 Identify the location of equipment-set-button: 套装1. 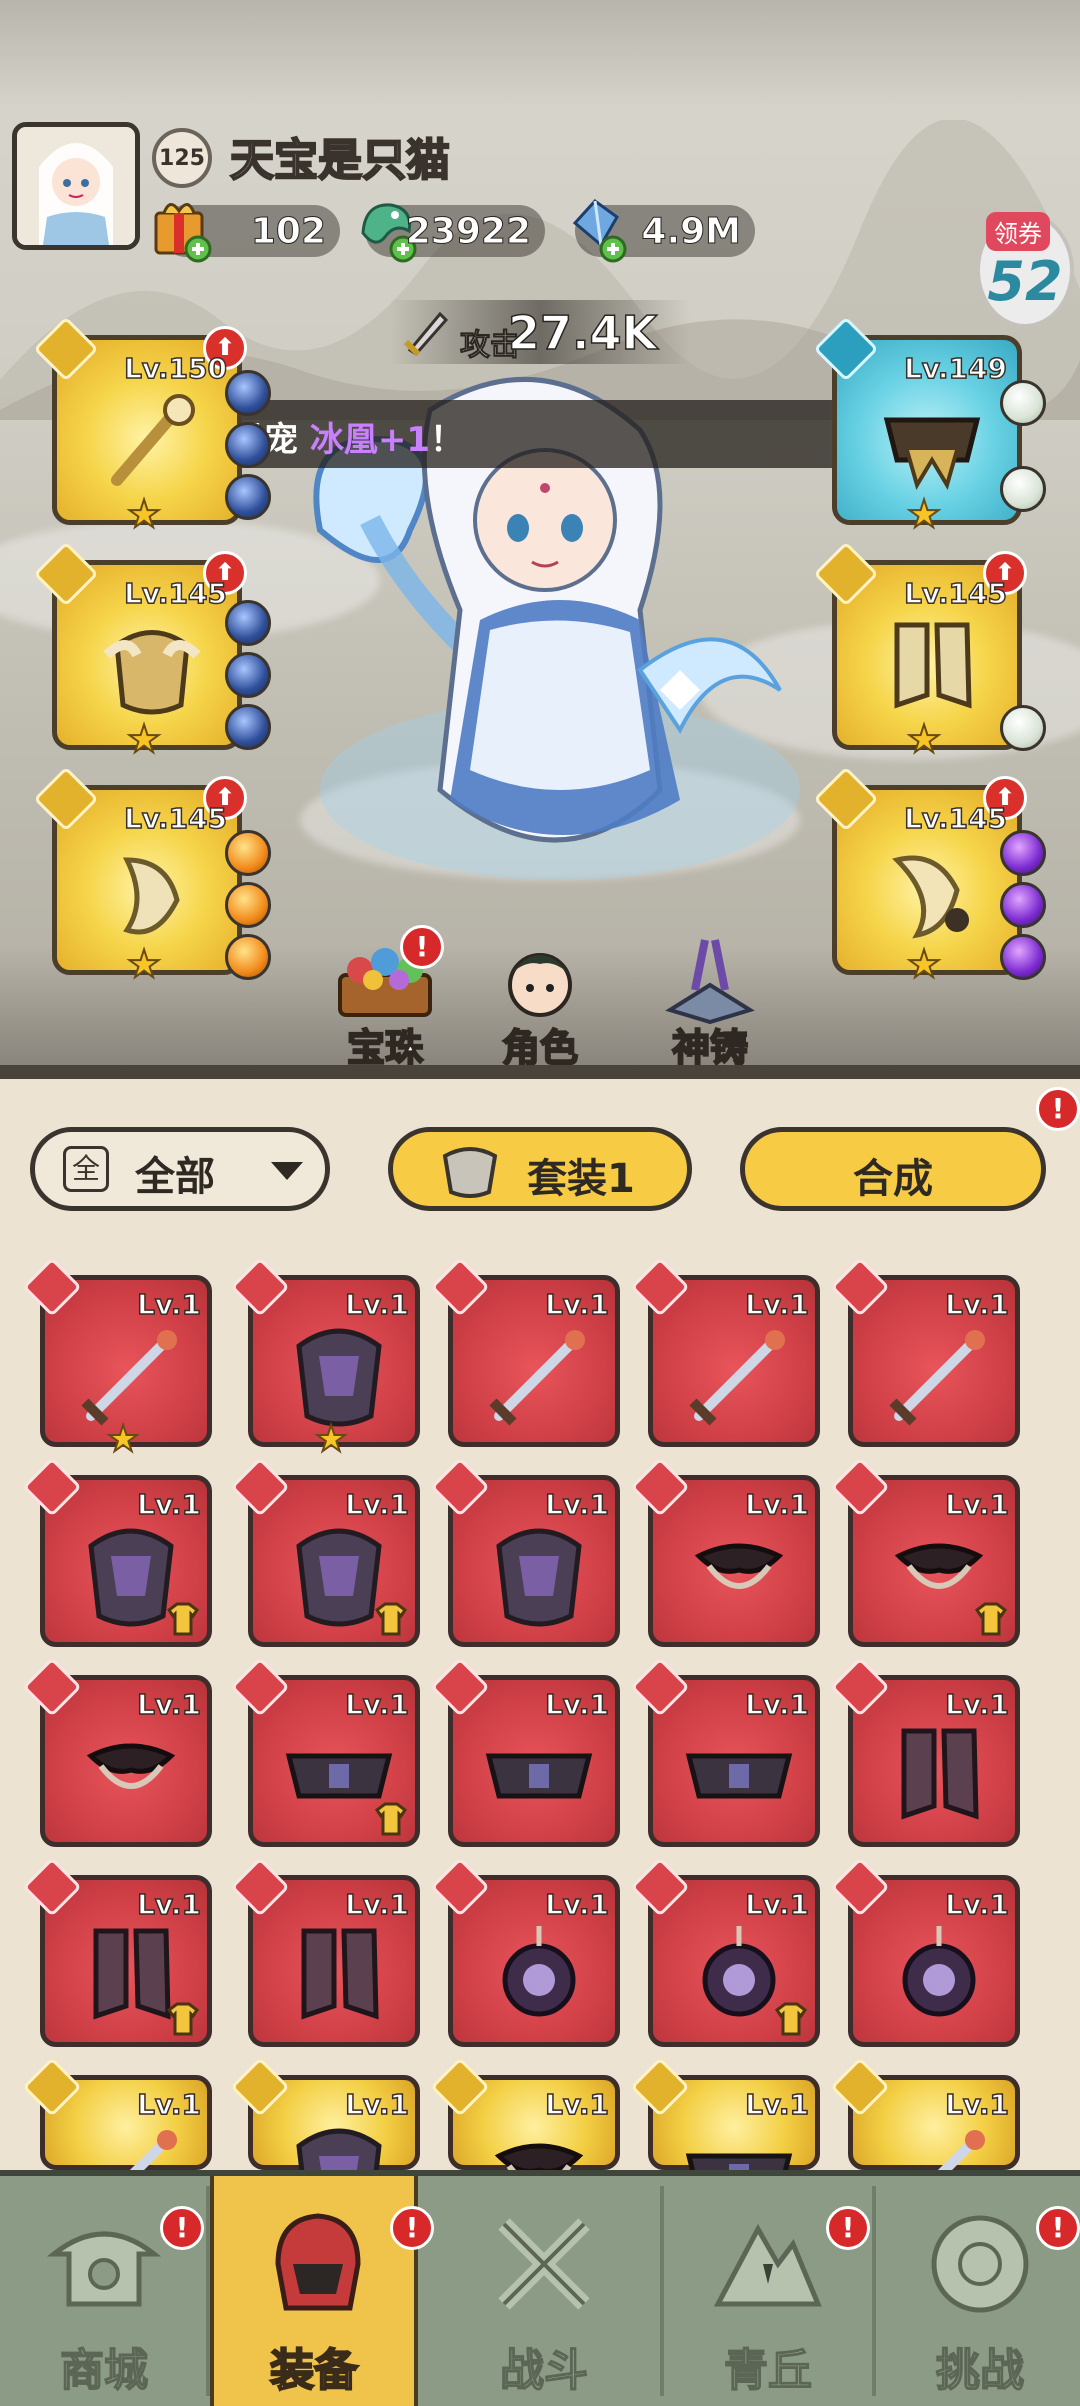
(540, 1169).